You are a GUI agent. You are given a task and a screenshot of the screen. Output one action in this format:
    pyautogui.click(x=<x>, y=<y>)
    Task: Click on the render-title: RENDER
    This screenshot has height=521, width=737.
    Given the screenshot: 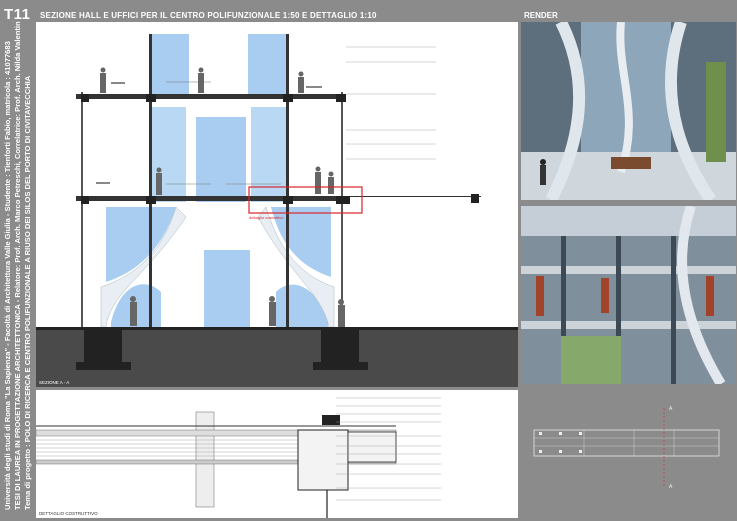 What is the action you would take?
    pyautogui.click(x=541, y=15)
    